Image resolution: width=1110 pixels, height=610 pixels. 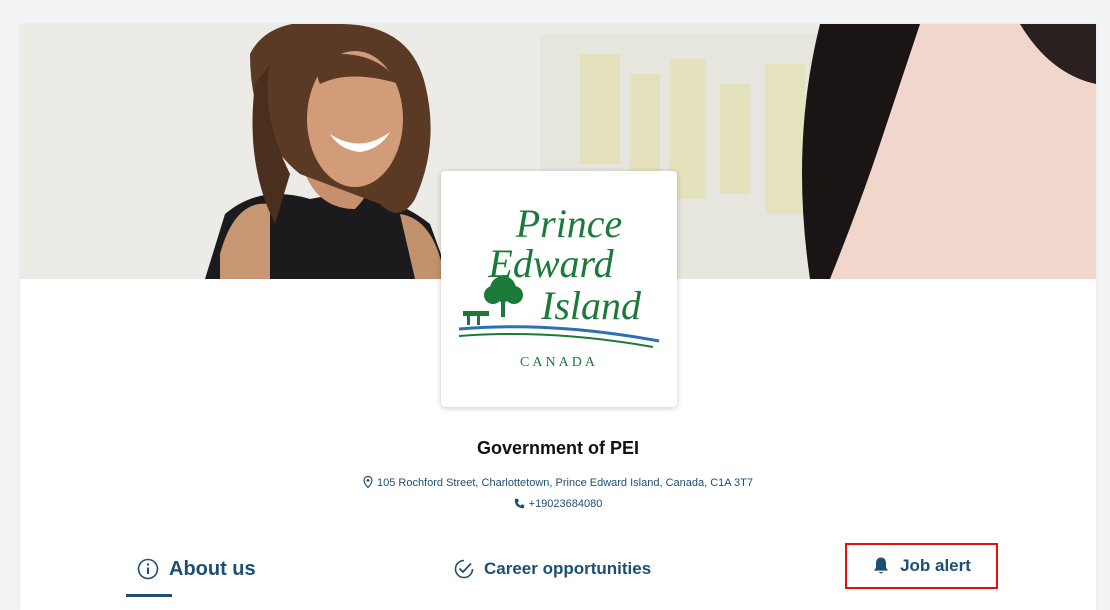 What do you see at coordinates (935, 565) in the screenshot?
I see `job-alert-label: Job alert` at bounding box center [935, 565].